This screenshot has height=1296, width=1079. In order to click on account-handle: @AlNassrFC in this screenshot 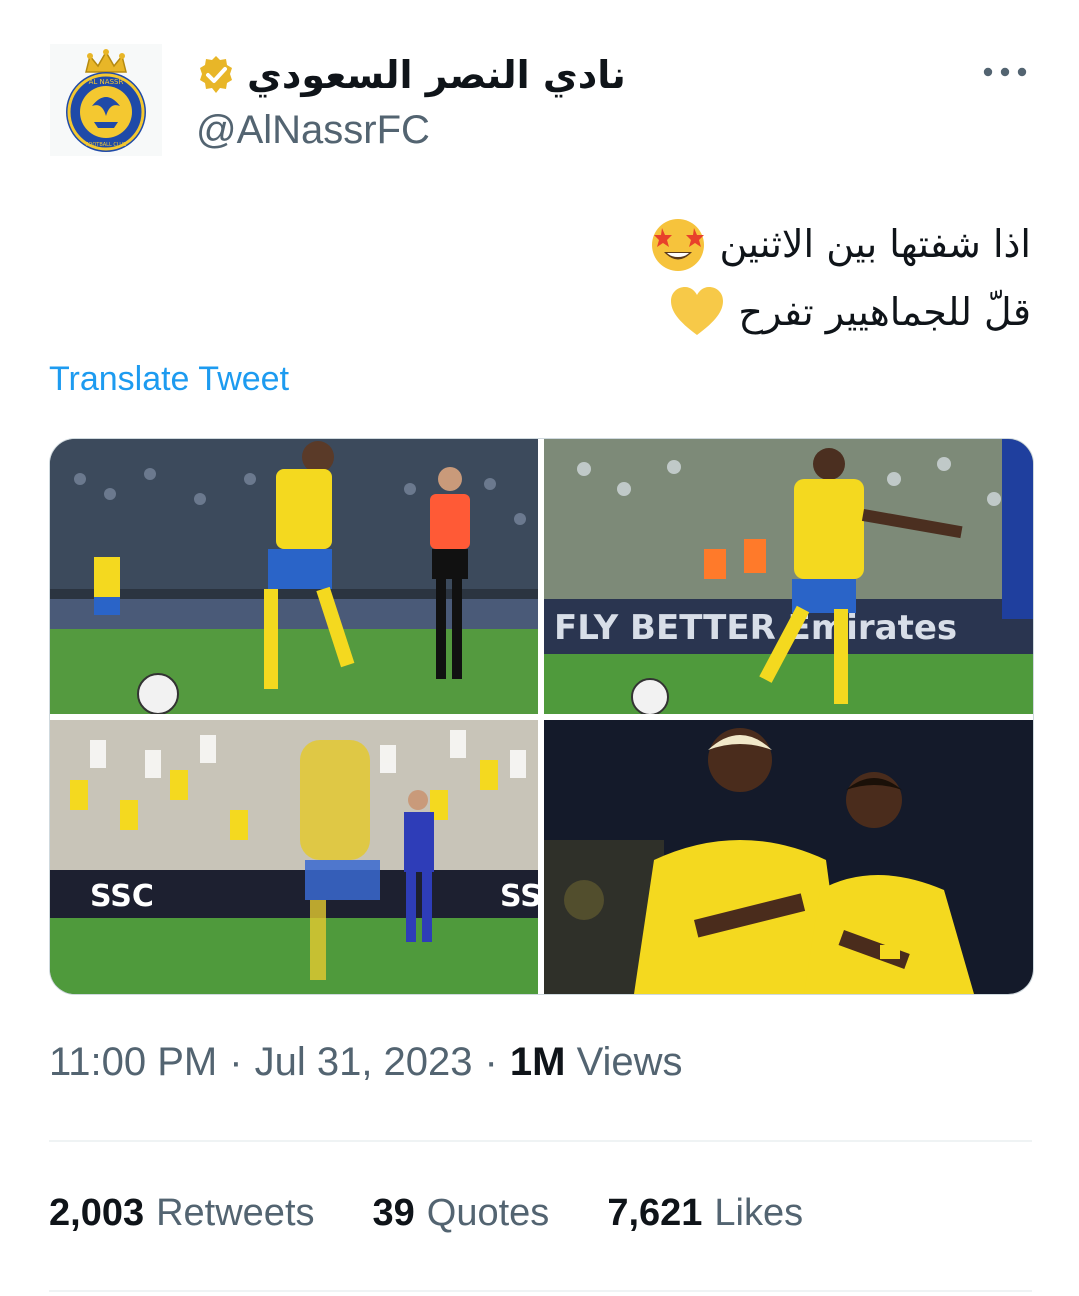, I will do `click(313, 130)`.